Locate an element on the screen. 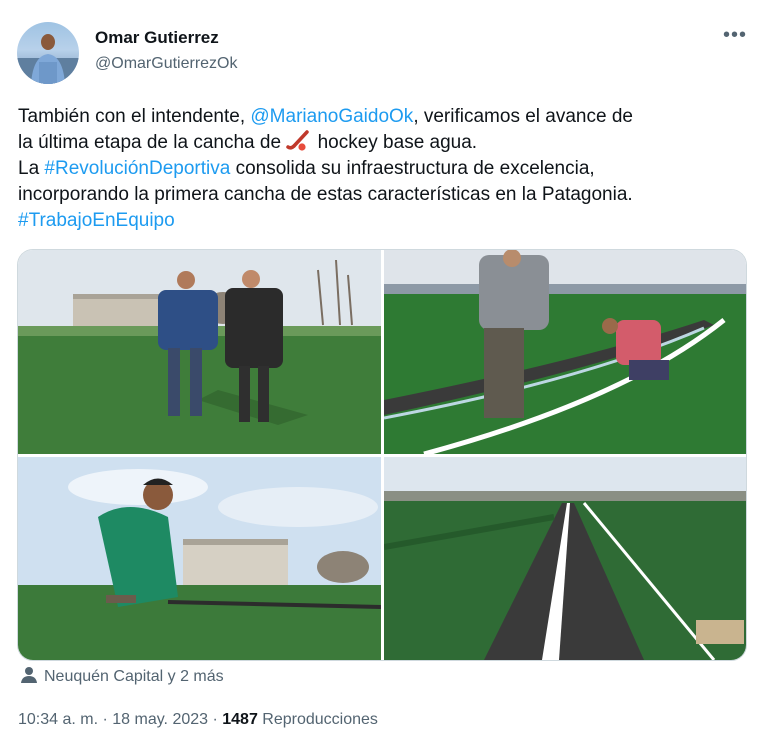  location-tag: Neuquén Capital y 2 más is located at coordinates (122, 677).